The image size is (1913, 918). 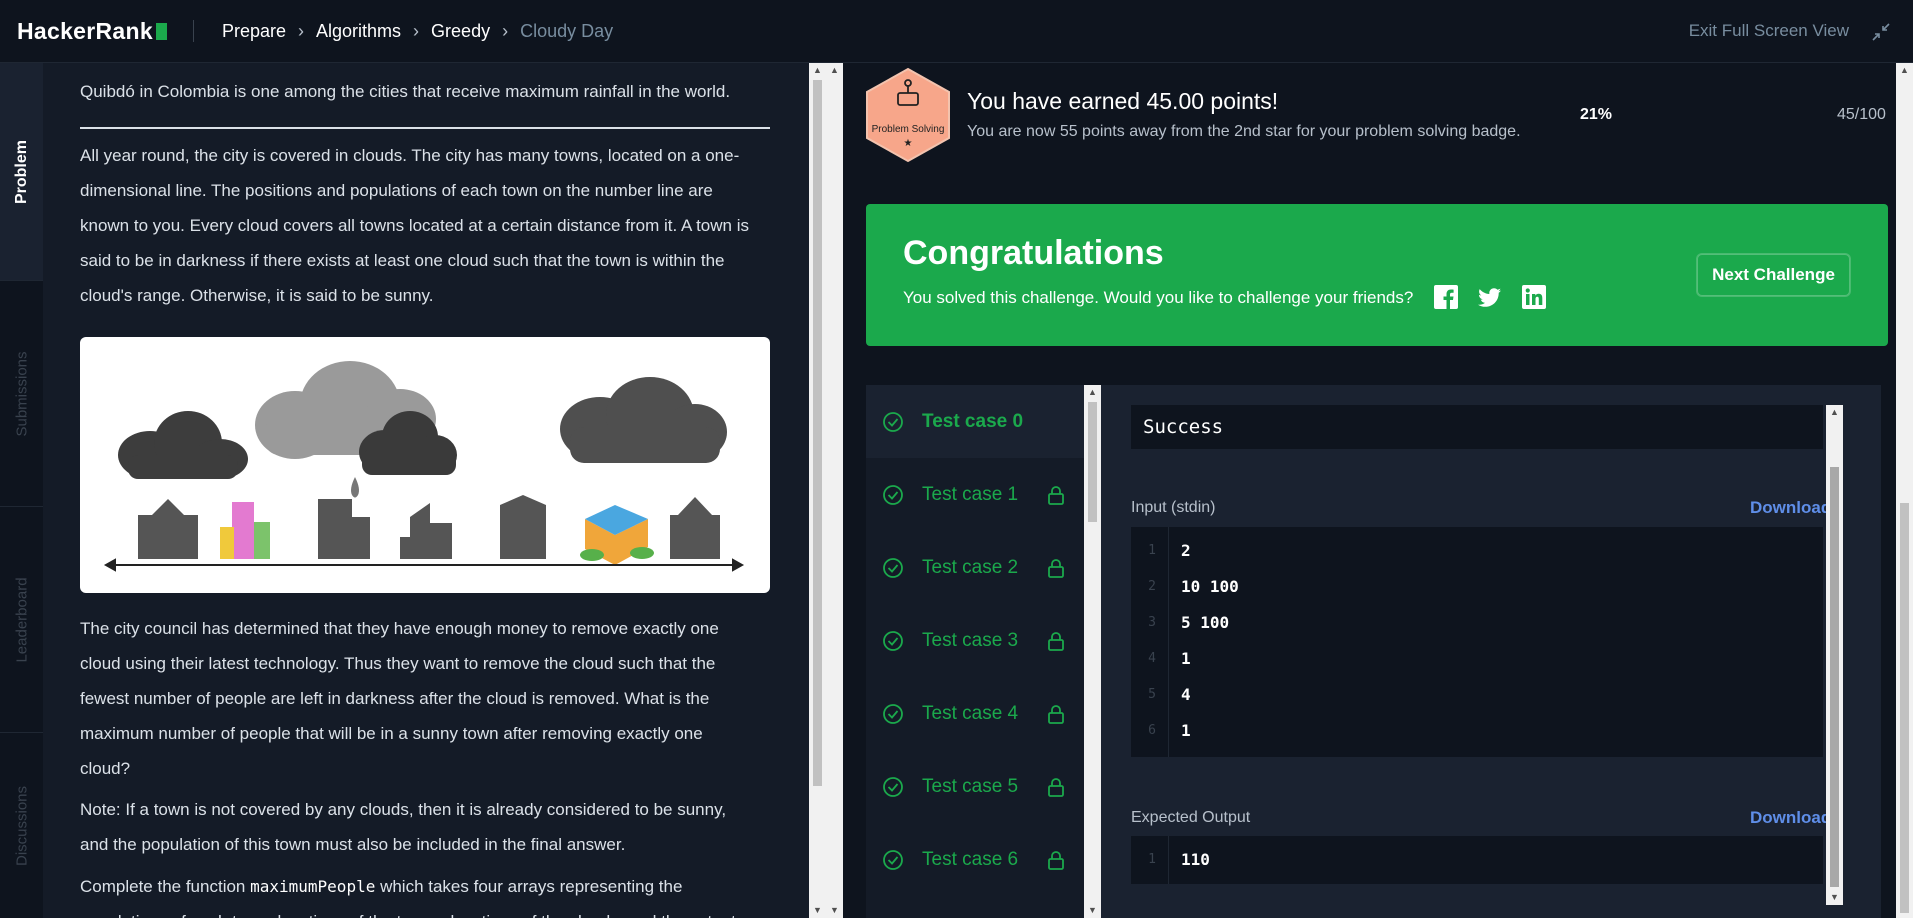 I want to click on tab-discussions-label: Discussions, so click(x=21, y=825).